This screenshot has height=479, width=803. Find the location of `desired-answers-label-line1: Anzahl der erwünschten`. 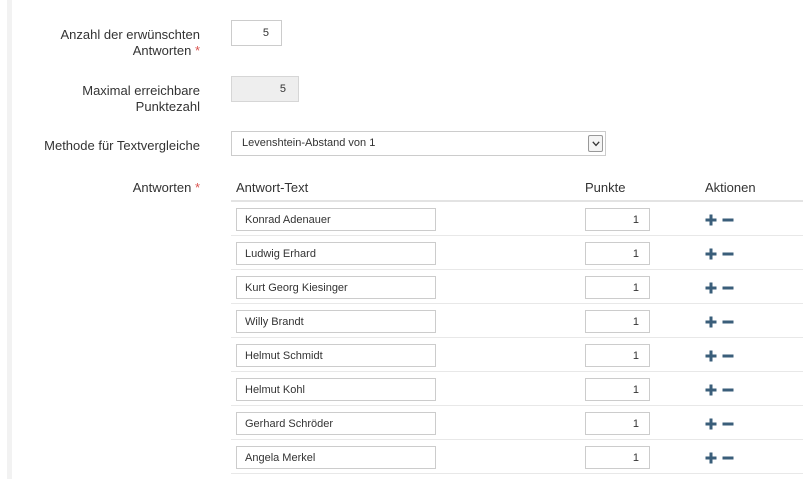

desired-answers-label-line1: Anzahl der erwünschten is located at coordinates (130, 34).